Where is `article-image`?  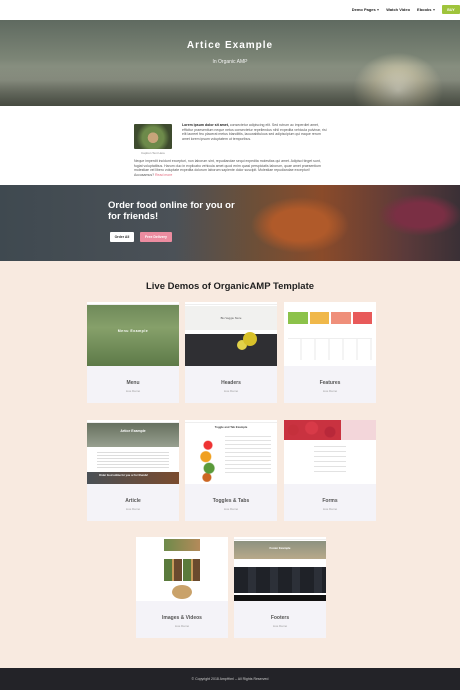
article-image is located at coordinates (153, 136).